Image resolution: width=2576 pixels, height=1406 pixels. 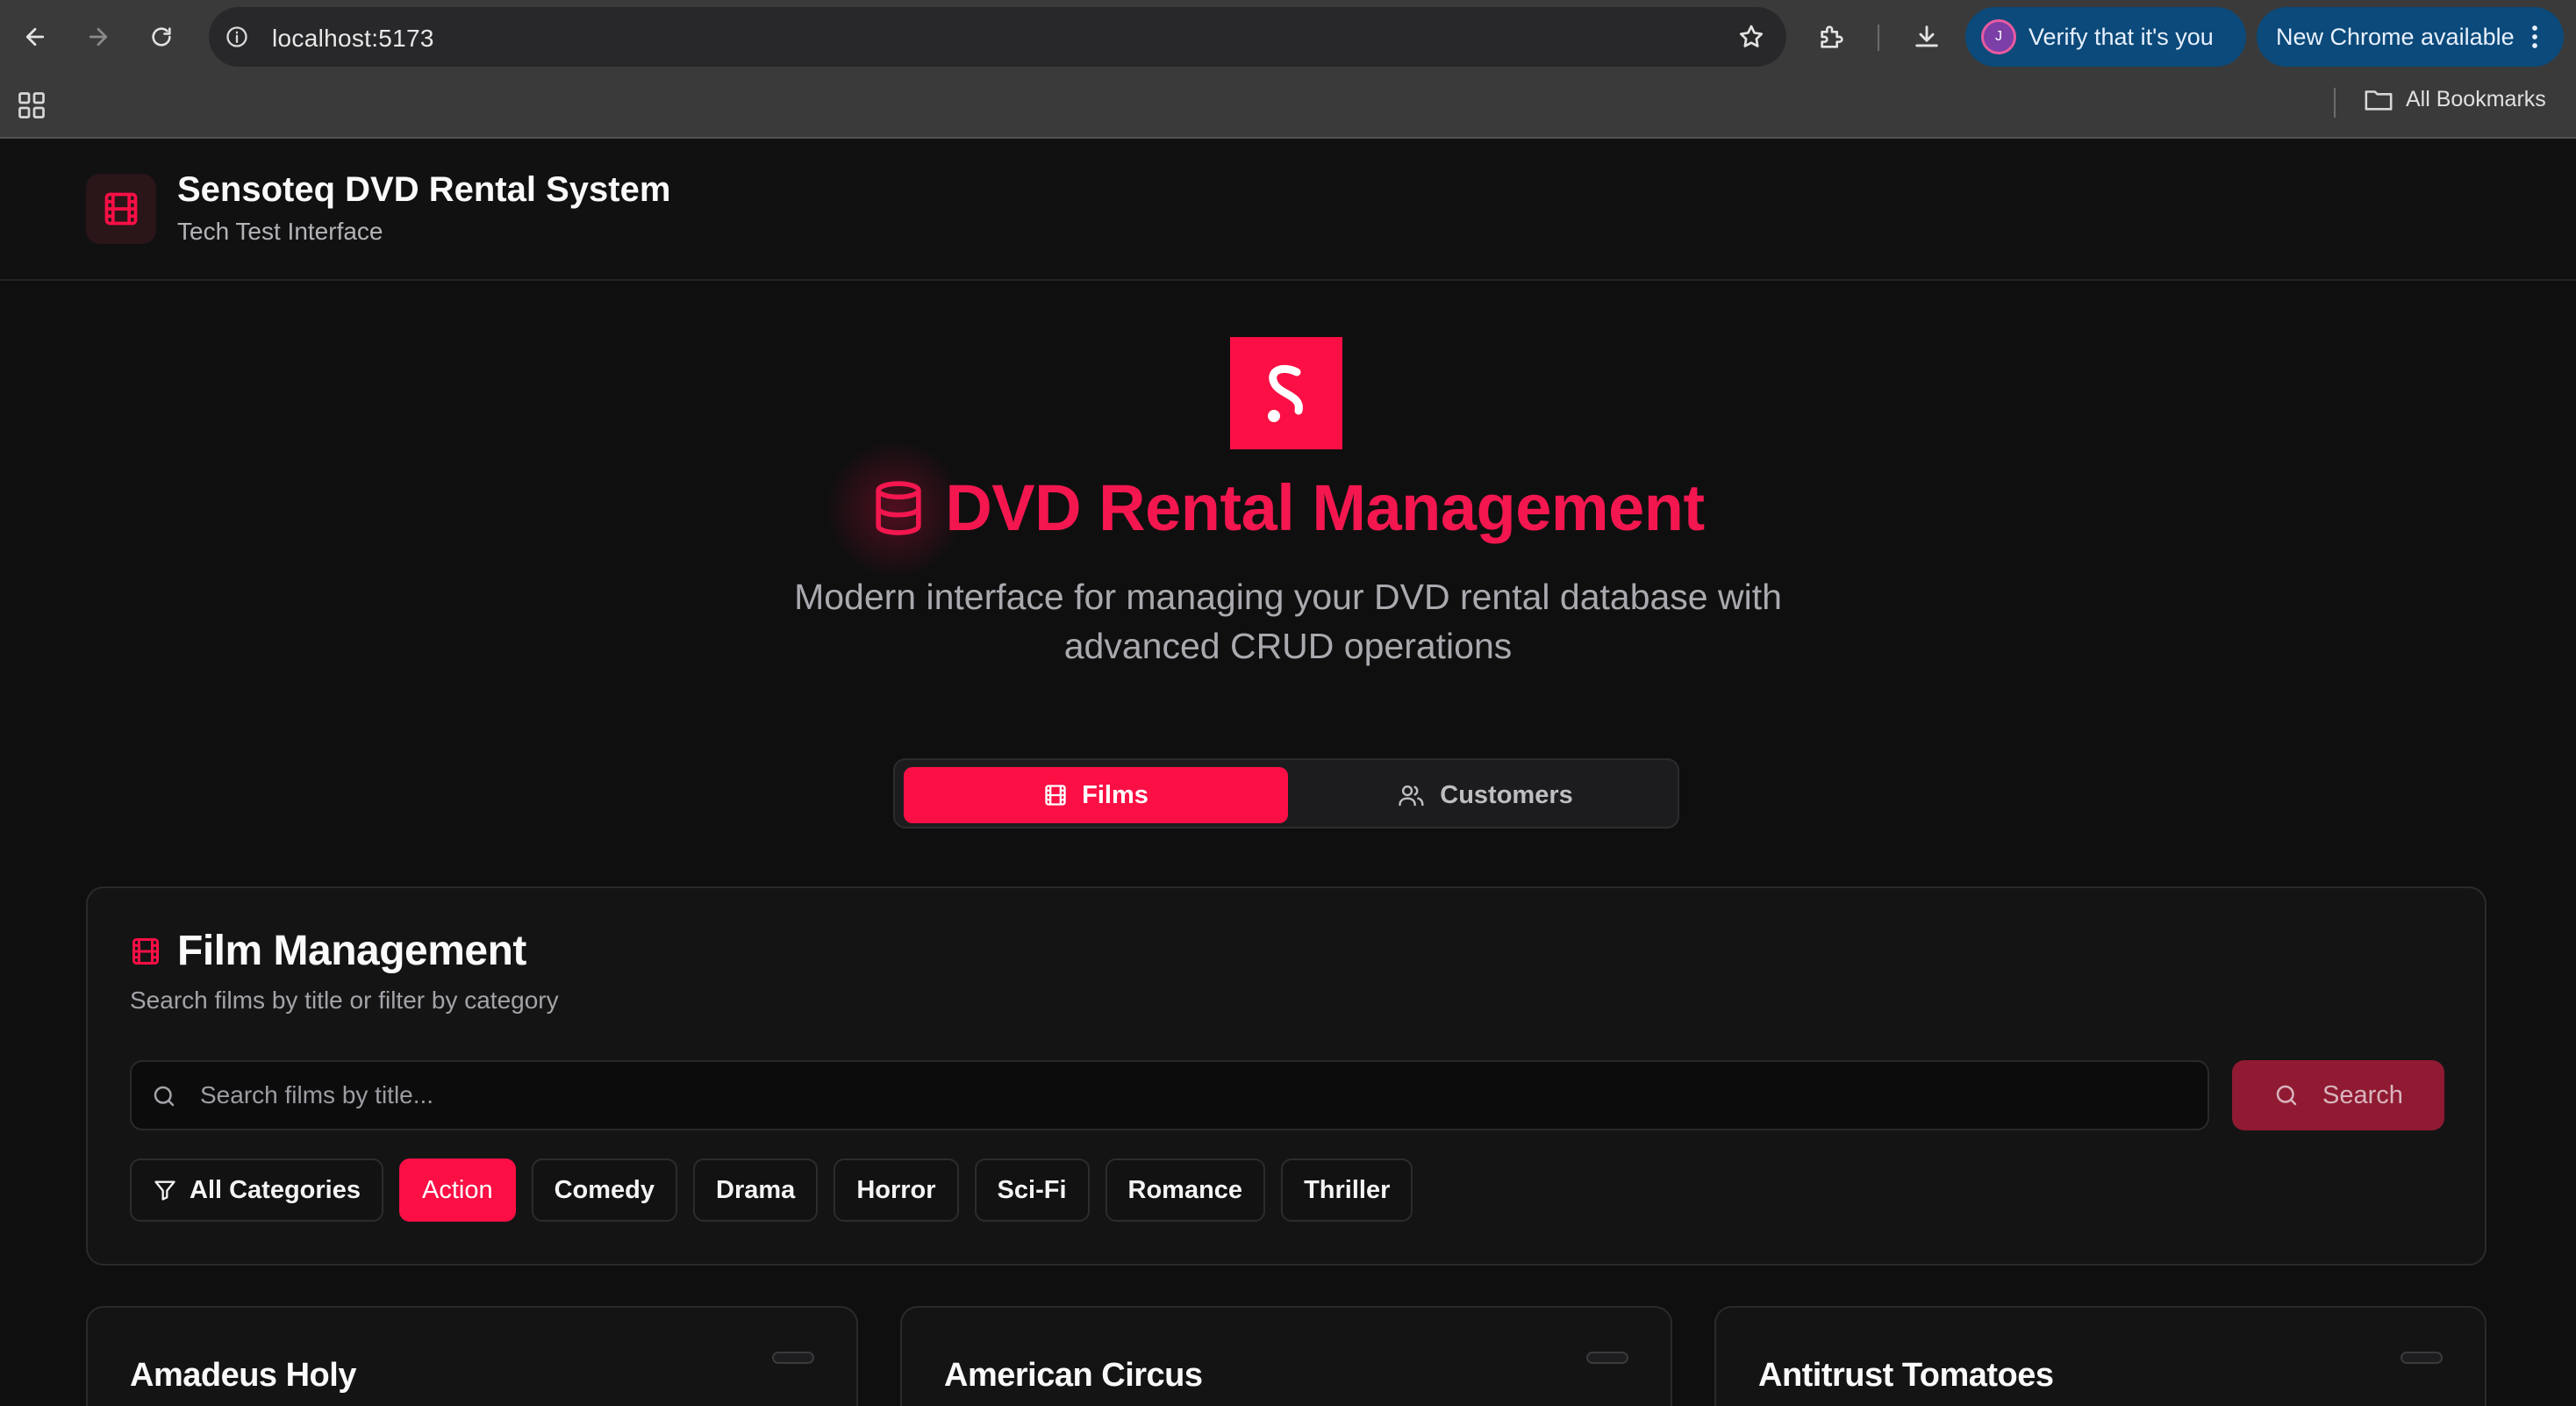 I want to click on main-tabs: Films Customers, so click(x=1286, y=793).